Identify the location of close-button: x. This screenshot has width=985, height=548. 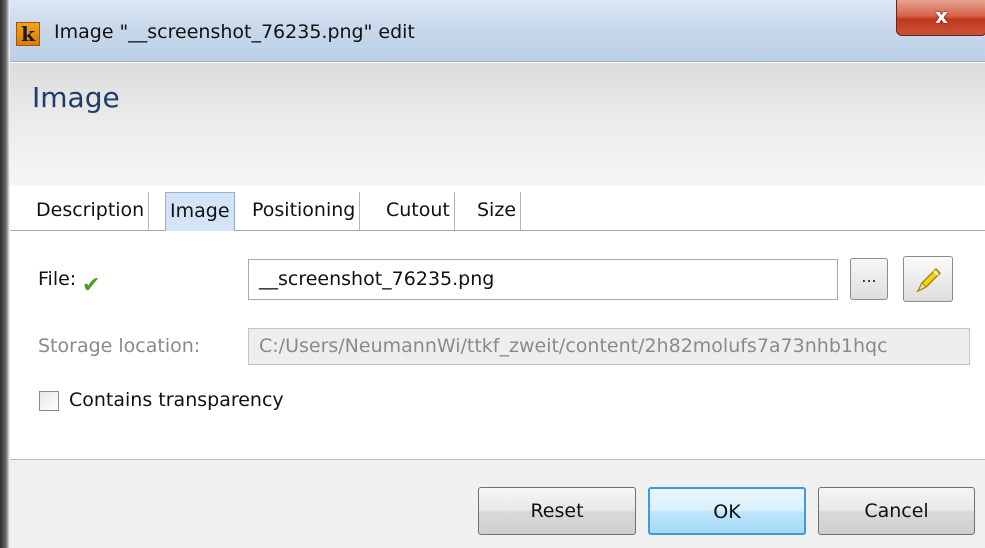
(940, 18).